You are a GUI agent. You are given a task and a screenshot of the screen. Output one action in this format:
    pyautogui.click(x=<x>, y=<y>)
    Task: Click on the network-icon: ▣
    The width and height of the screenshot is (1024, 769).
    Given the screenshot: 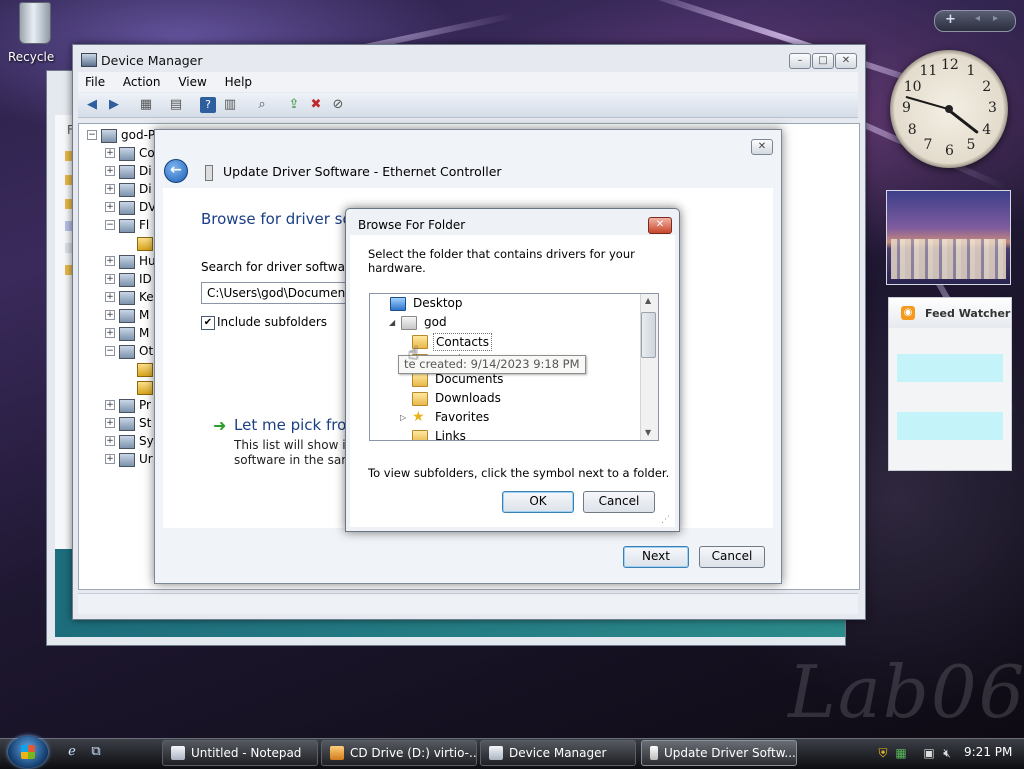 What is the action you would take?
    pyautogui.click(x=929, y=753)
    